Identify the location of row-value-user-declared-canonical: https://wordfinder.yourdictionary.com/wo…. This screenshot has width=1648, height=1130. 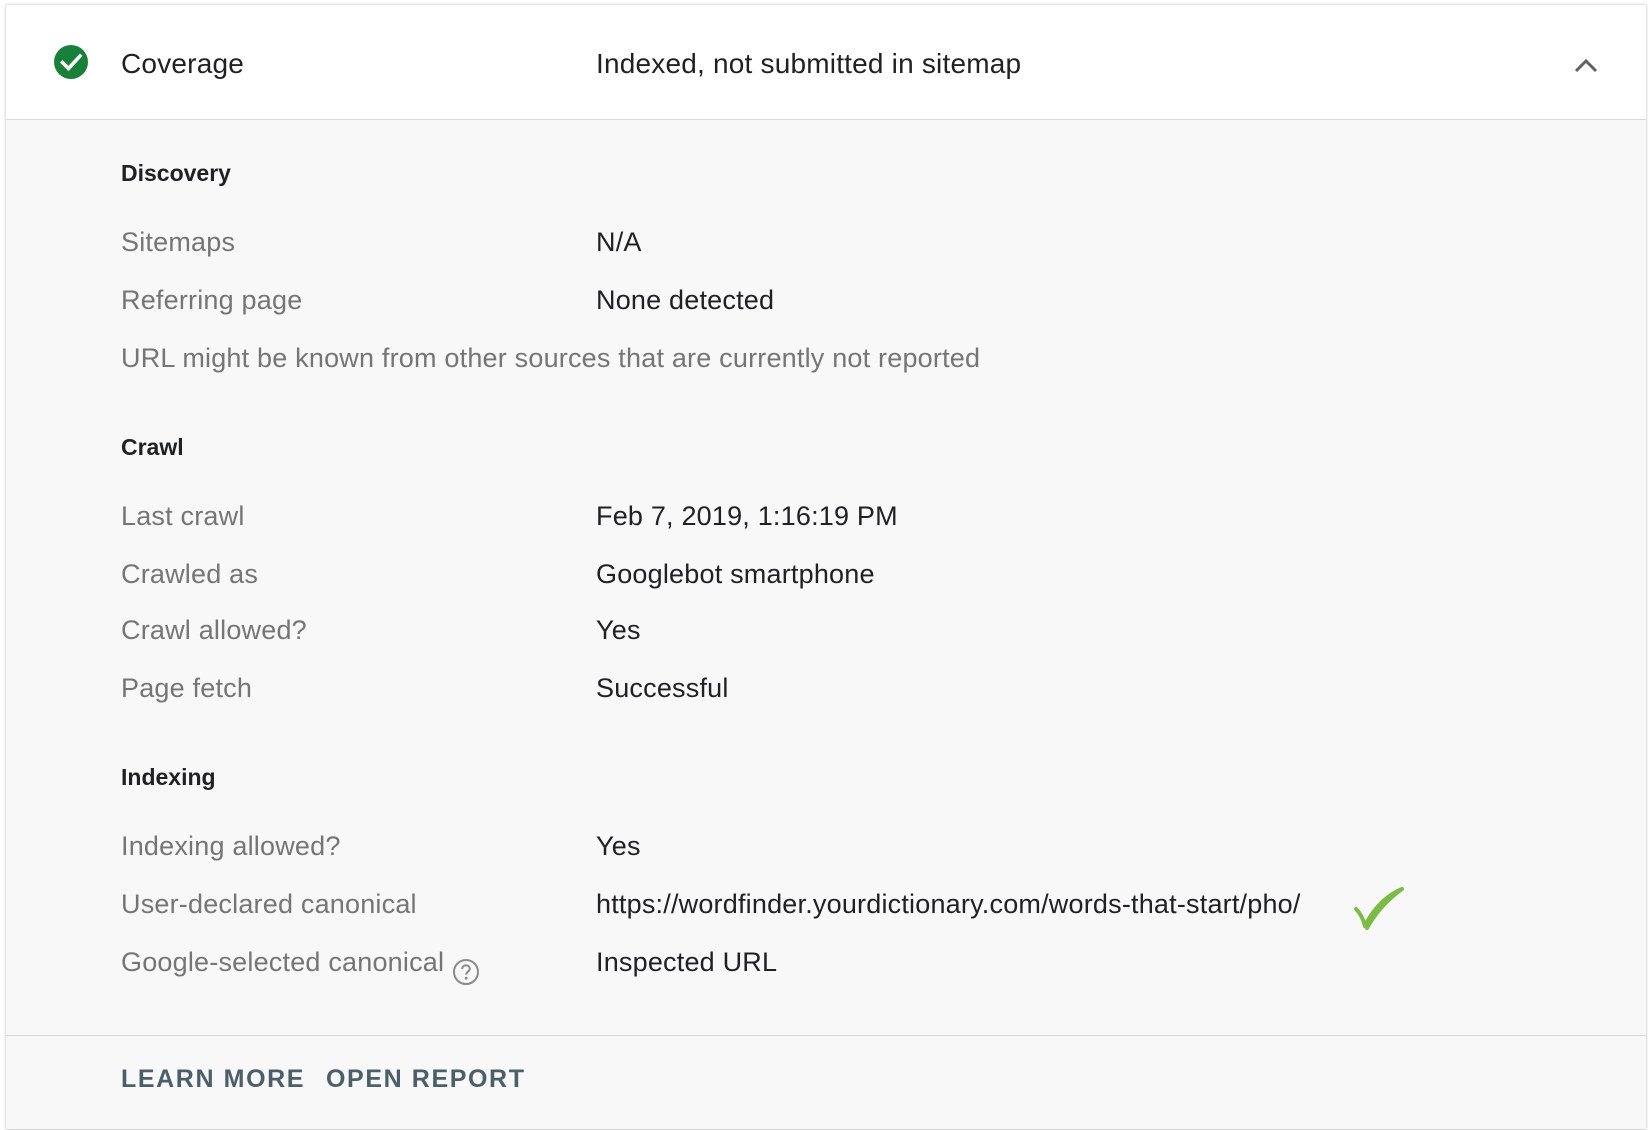
(948, 904).